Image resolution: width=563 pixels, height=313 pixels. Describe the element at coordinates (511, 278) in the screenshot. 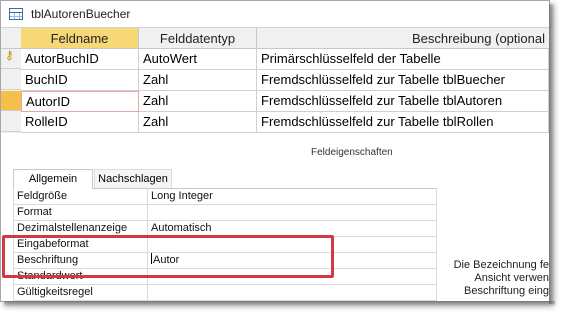

I see `help-line: Ansicht verwen` at that location.